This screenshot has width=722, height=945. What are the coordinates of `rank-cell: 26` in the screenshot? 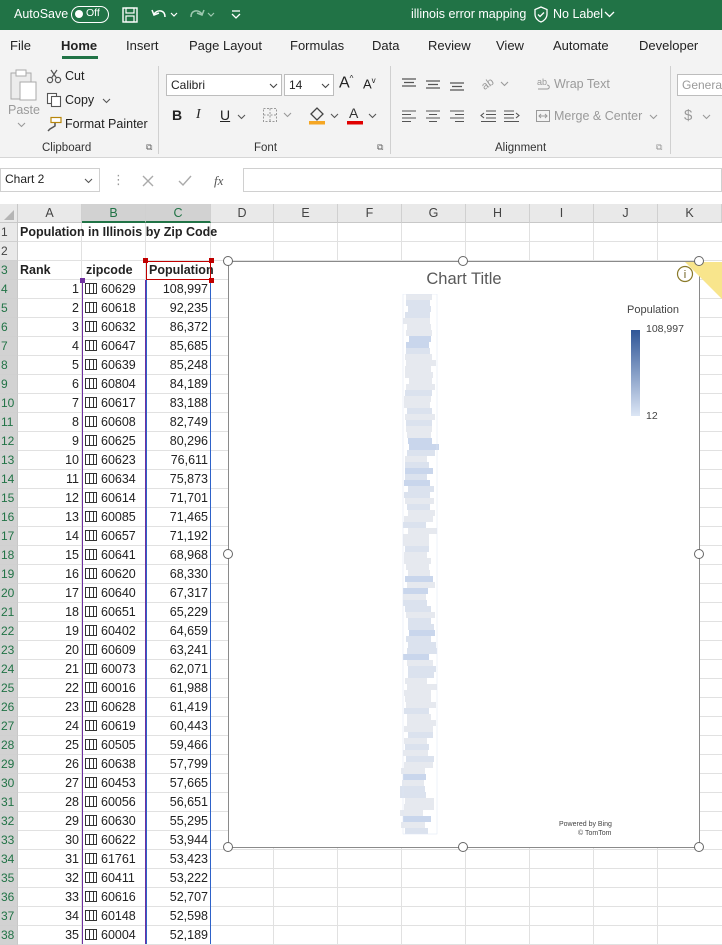 It's located at (50, 764).